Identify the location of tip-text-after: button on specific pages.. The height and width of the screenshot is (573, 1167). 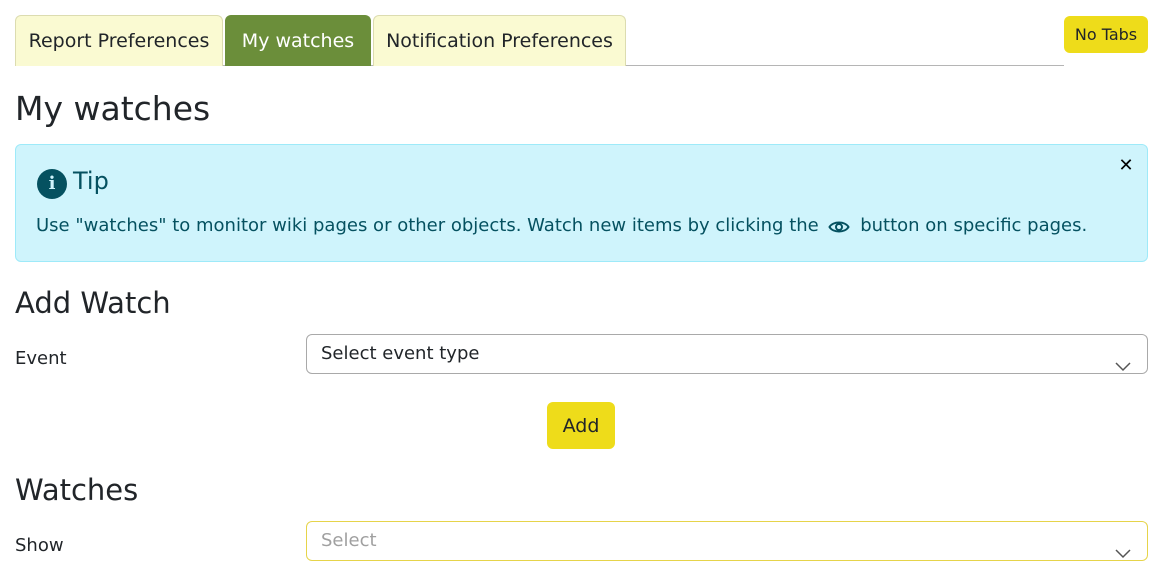
(974, 225).